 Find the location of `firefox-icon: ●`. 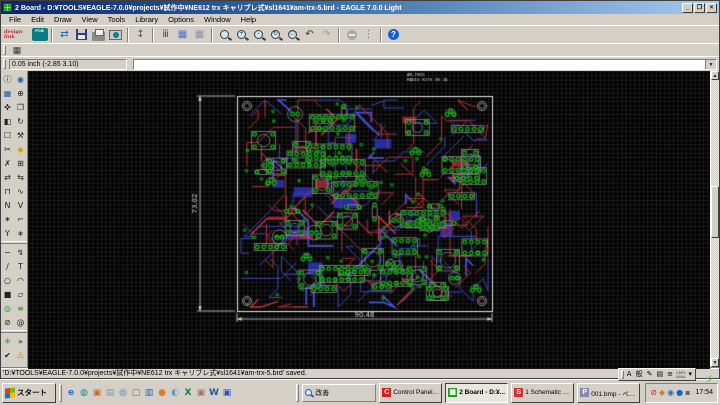

firefox-icon: ● is located at coordinates (162, 393).